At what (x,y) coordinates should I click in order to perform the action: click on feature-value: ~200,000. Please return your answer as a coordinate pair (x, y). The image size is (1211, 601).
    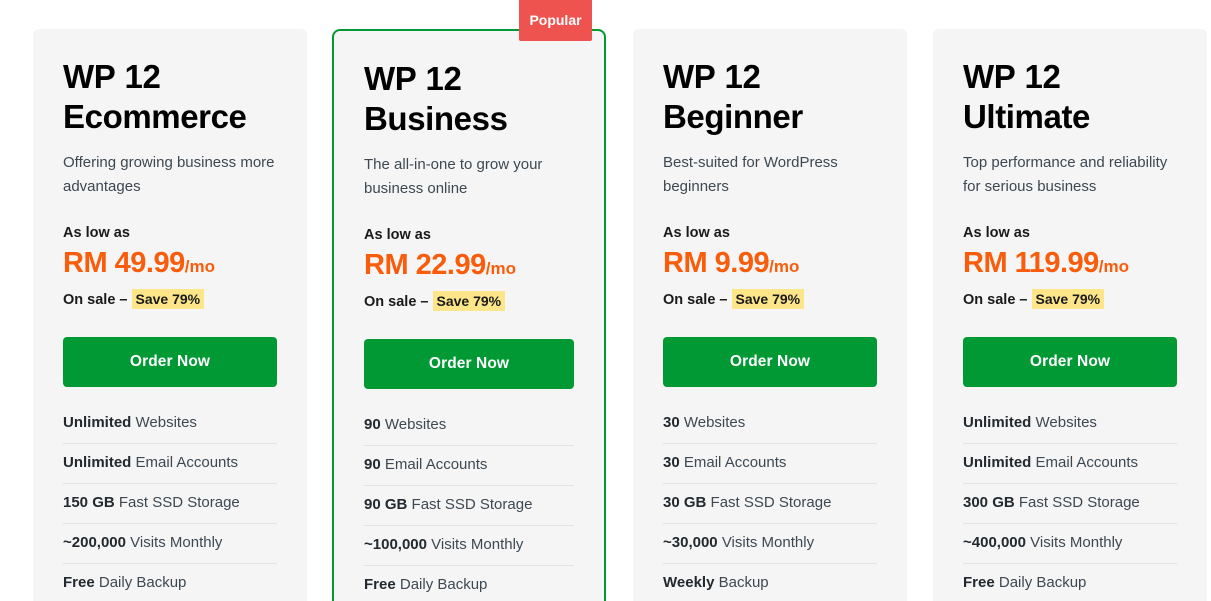
    Looking at the image, I should click on (94, 542).